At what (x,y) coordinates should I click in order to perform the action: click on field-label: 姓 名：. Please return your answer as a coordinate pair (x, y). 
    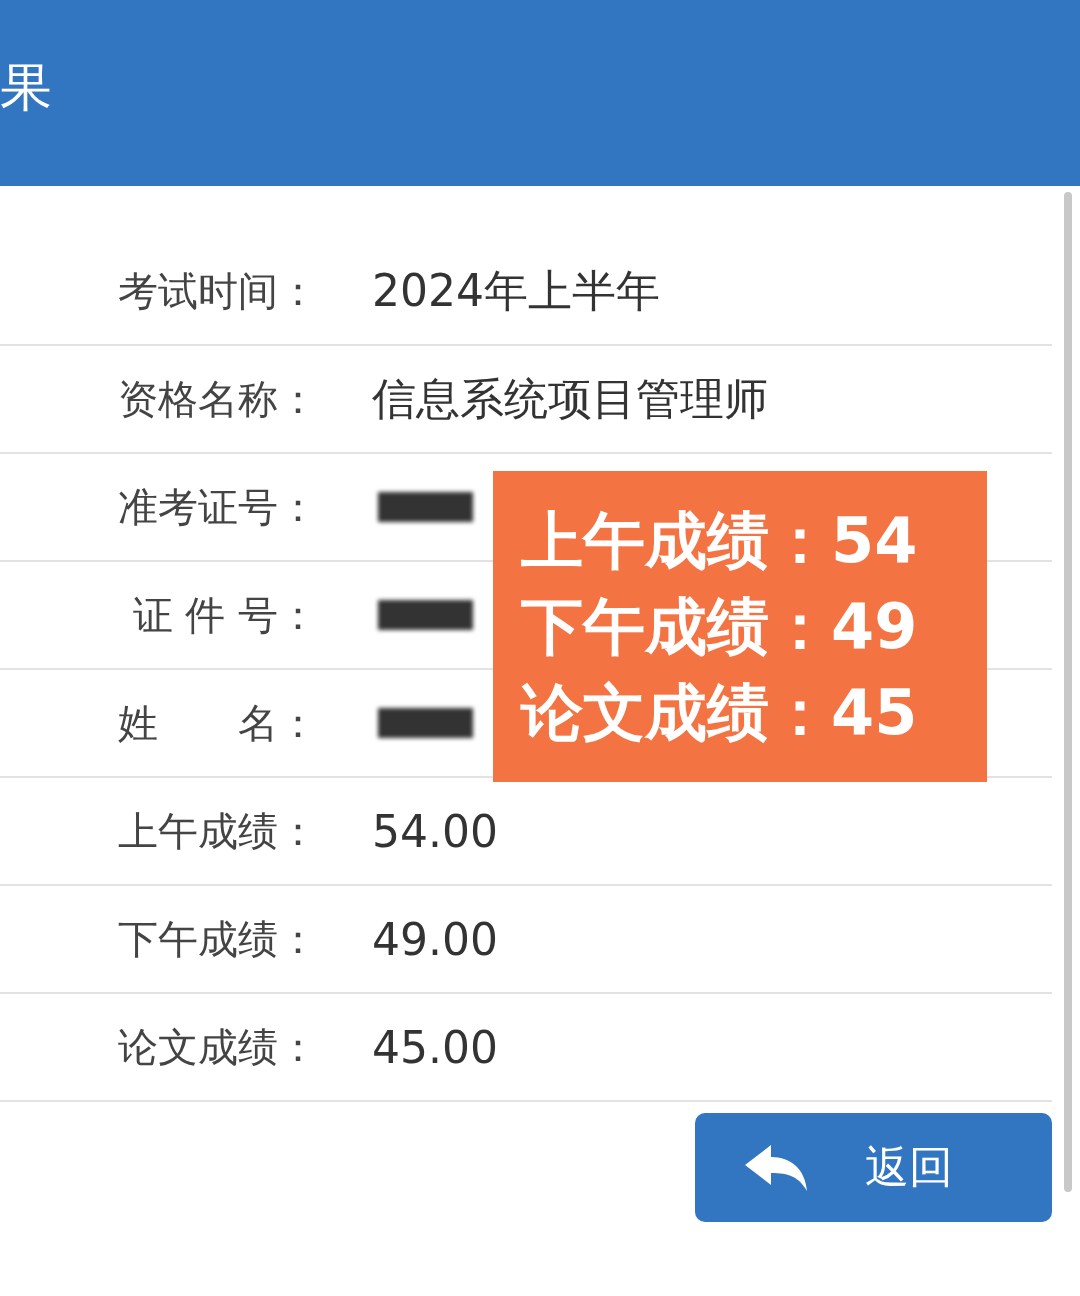
    Looking at the image, I should click on (217, 723).